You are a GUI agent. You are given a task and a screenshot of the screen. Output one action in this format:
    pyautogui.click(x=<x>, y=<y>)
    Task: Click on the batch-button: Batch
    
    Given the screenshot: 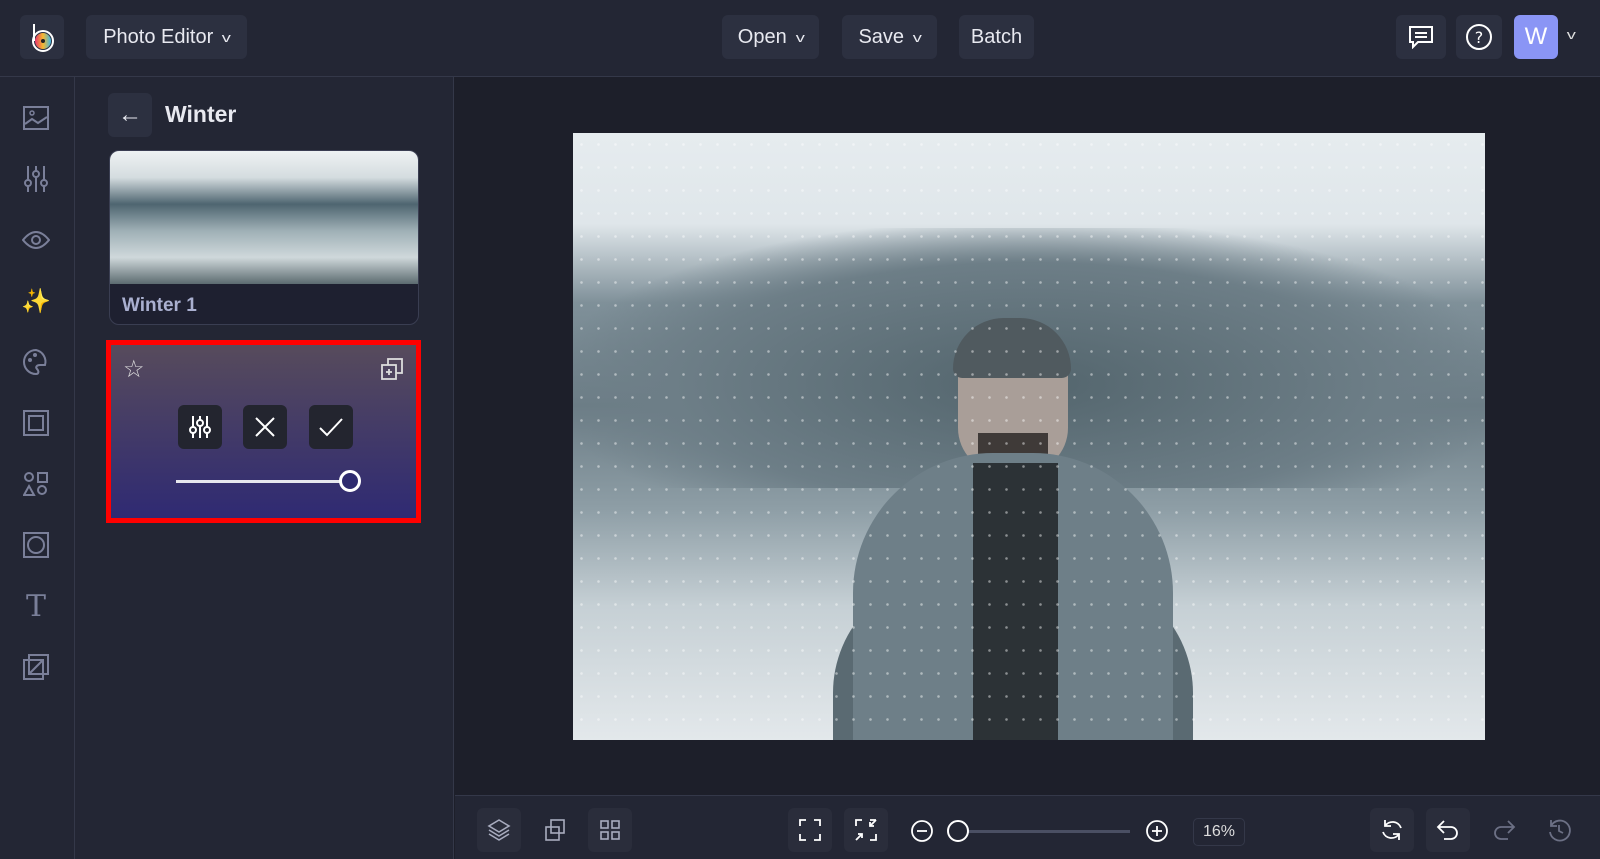 What is the action you would take?
    pyautogui.click(x=996, y=37)
    